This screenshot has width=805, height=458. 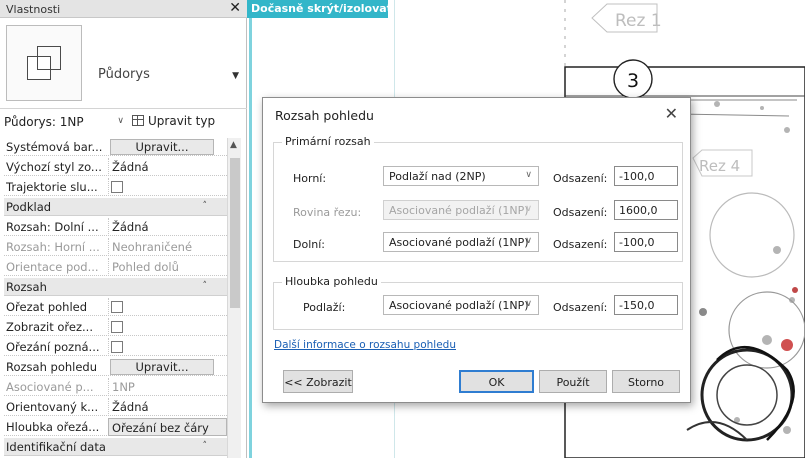 I want to click on properties-section-header: Podklad ˄, so click(x=115, y=207).